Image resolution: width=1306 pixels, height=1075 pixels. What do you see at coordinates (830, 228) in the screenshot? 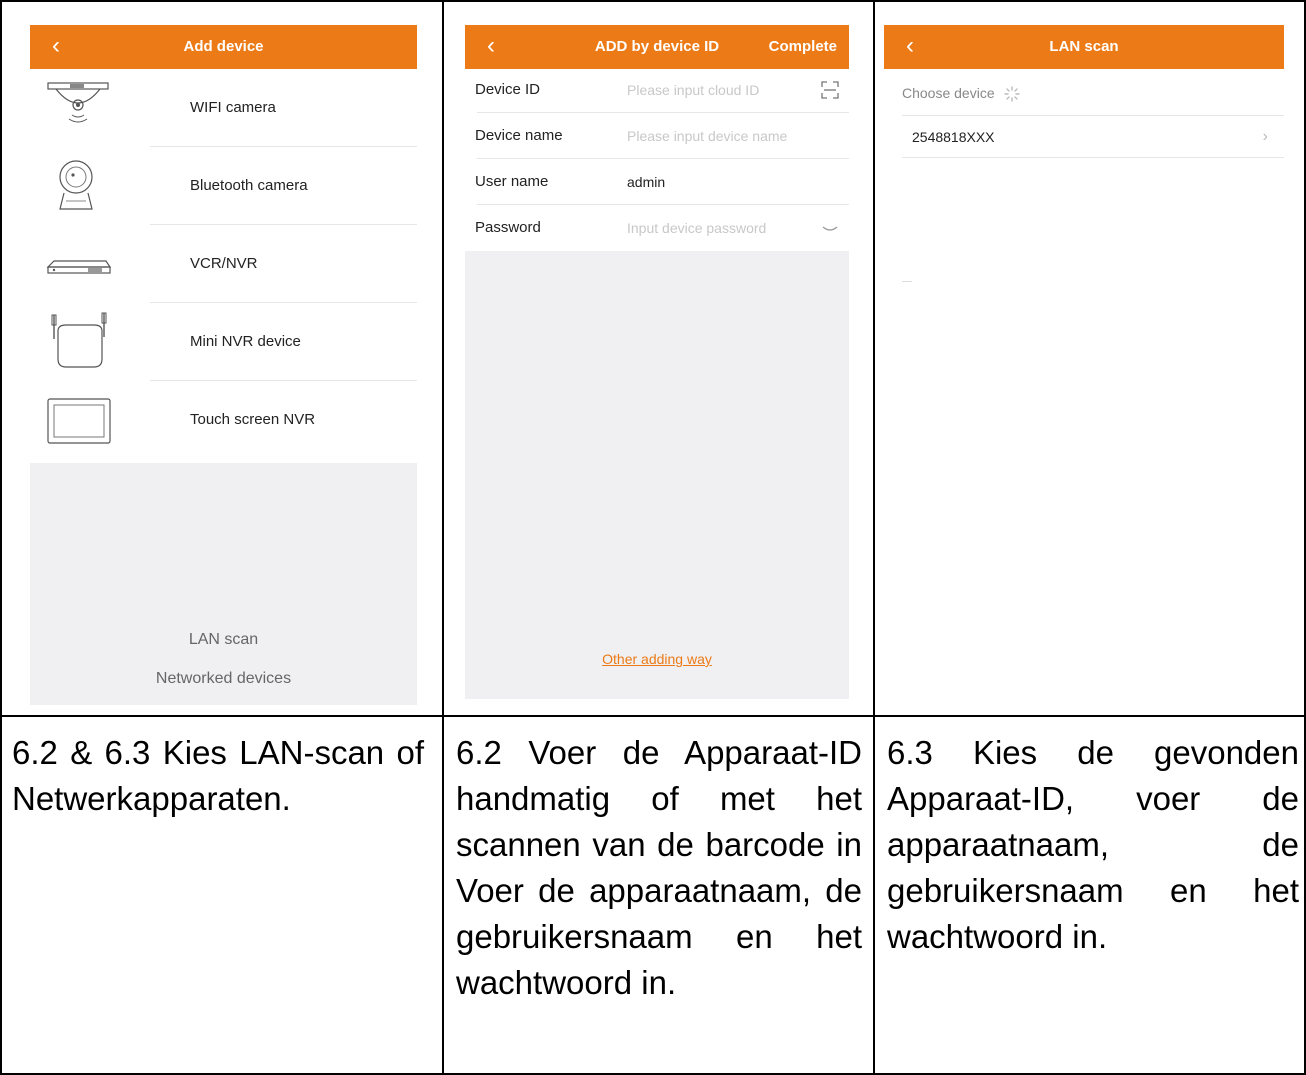
I see `eye-closed-icon` at bounding box center [830, 228].